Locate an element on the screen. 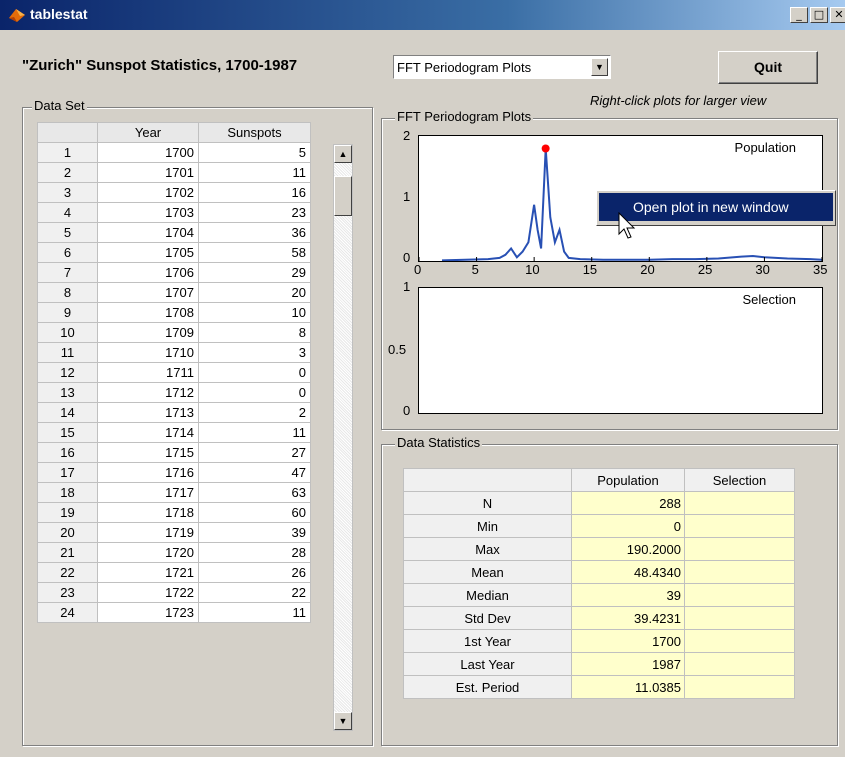 The image size is (845, 757). table-row: 14 1713 2 is located at coordinates (174, 412).